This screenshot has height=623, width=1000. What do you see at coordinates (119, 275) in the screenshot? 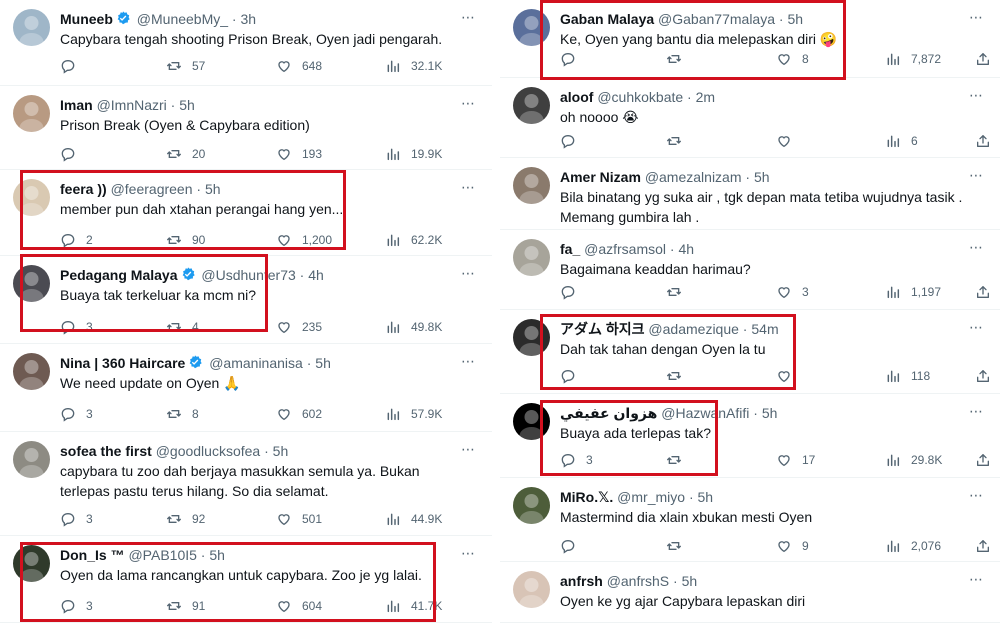
I see `display-name: Pedagang Malaya` at bounding box center [119, 275].